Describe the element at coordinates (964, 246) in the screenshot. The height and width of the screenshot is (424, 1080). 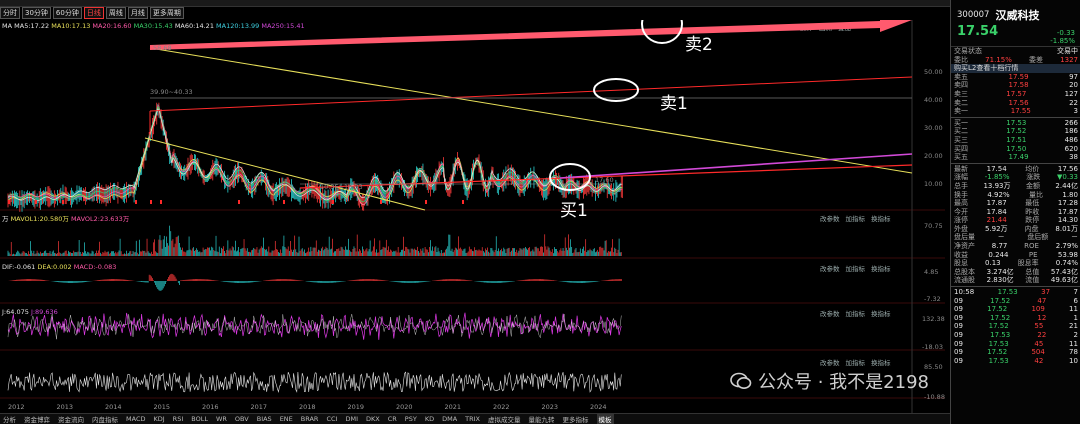
I see `stat-key: 净资产` at that location.